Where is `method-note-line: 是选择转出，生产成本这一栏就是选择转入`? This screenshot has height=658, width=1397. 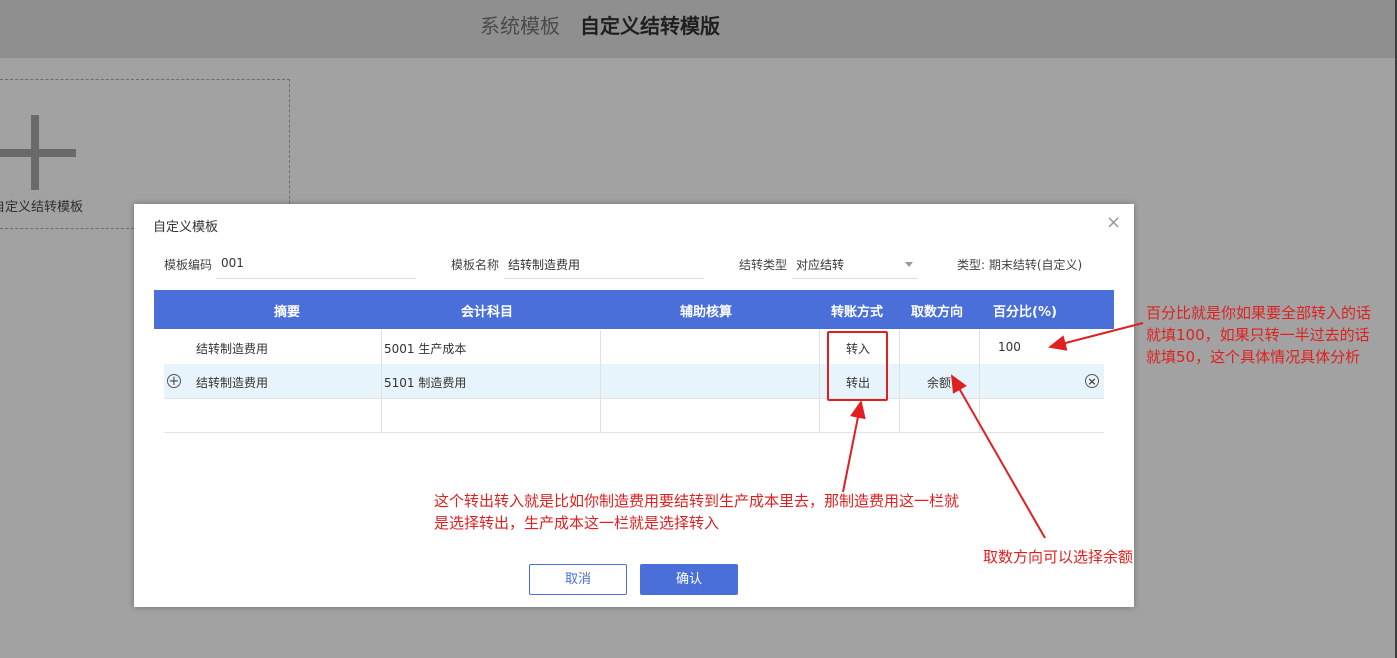 method-note-line: 是选择转出，生产成本这一栏就是选择转入 is located at coordinates (577, 523).